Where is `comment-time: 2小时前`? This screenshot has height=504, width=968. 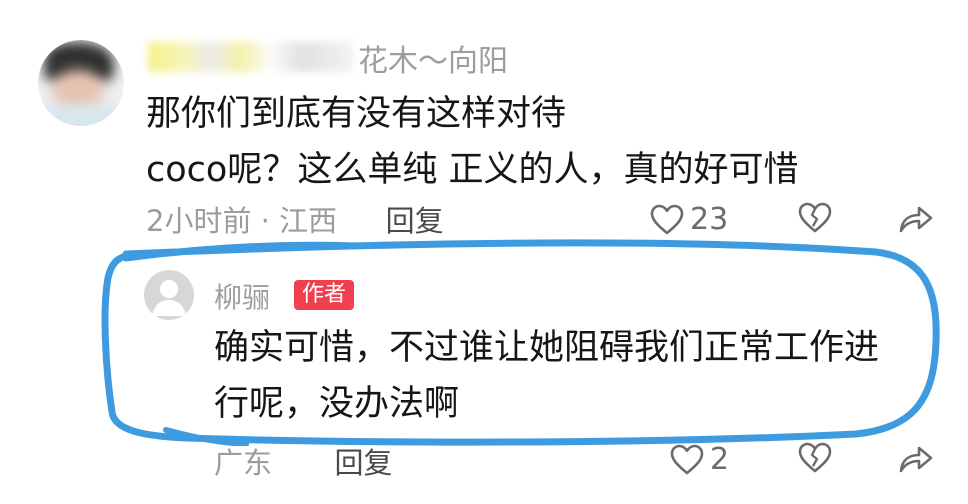
comment-time: 2小时前 is located at coordinates (199, 221).